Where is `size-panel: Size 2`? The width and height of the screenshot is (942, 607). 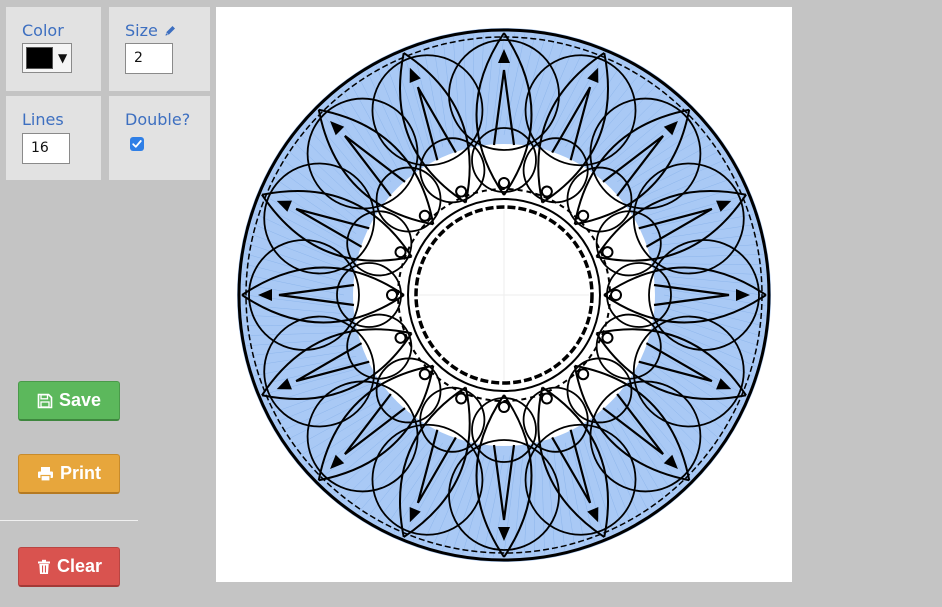 size-panel: Size 2 is located at coordinates (159, 49).